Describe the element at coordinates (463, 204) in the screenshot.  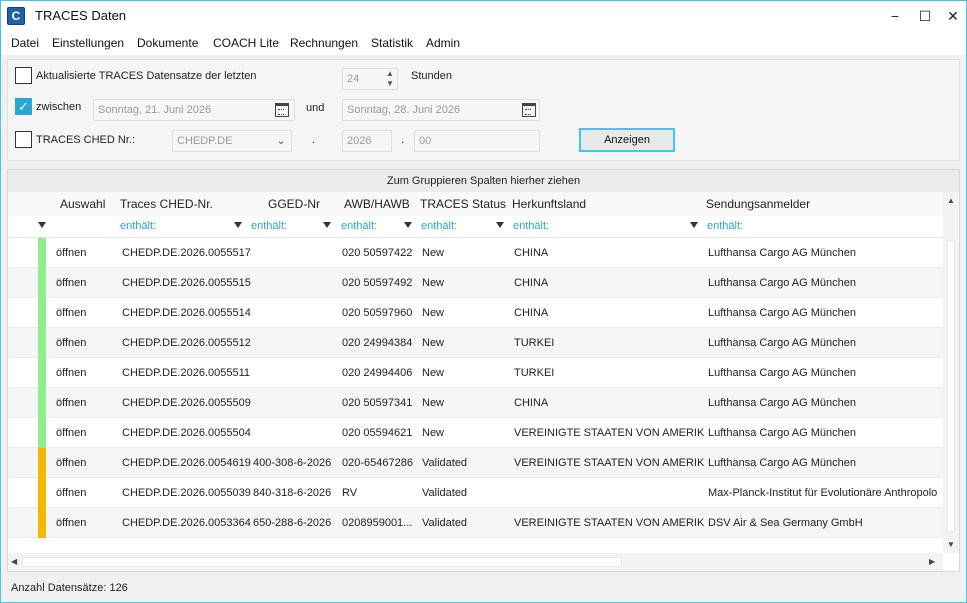
I see `column-header-status: TRACES Status` at that location.